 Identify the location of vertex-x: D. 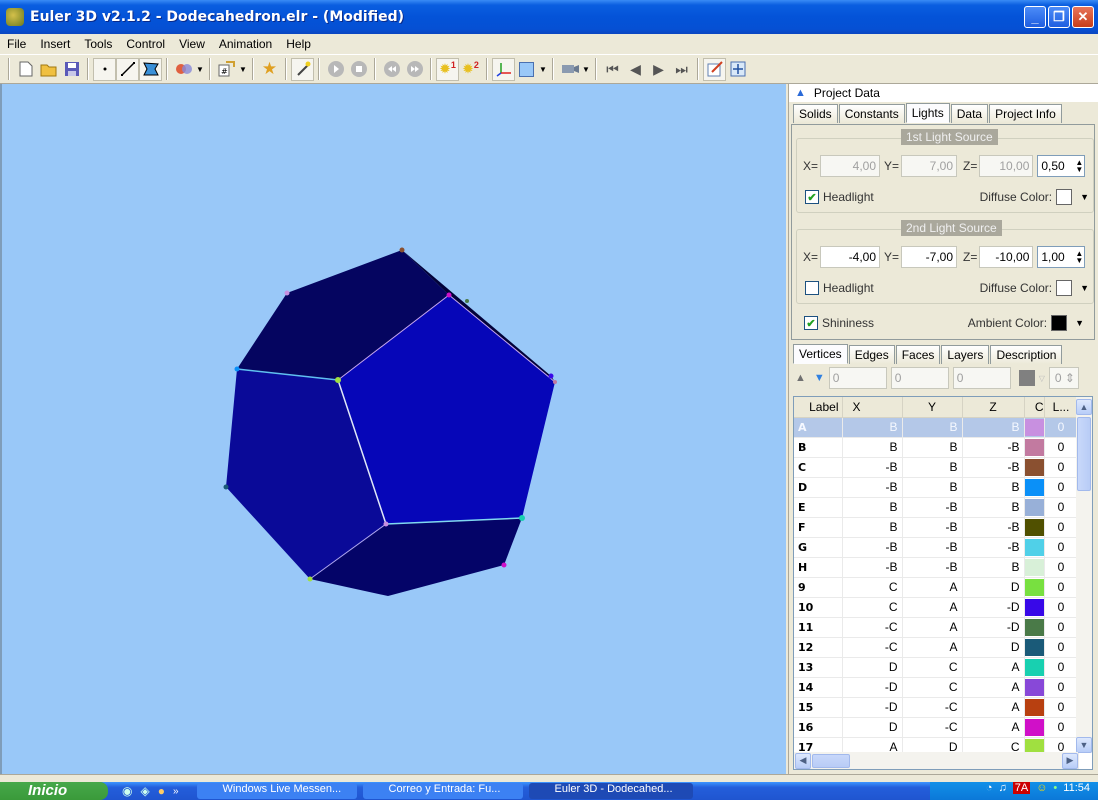
(872, 667).